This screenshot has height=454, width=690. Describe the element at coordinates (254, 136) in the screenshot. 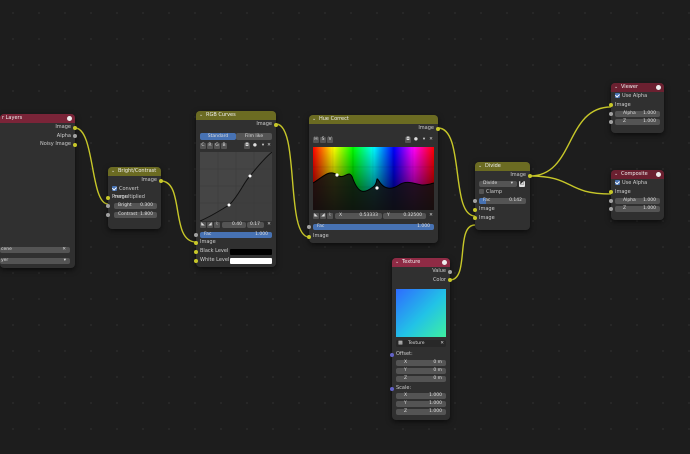

I see `tab-film-like: Film like` at that location.